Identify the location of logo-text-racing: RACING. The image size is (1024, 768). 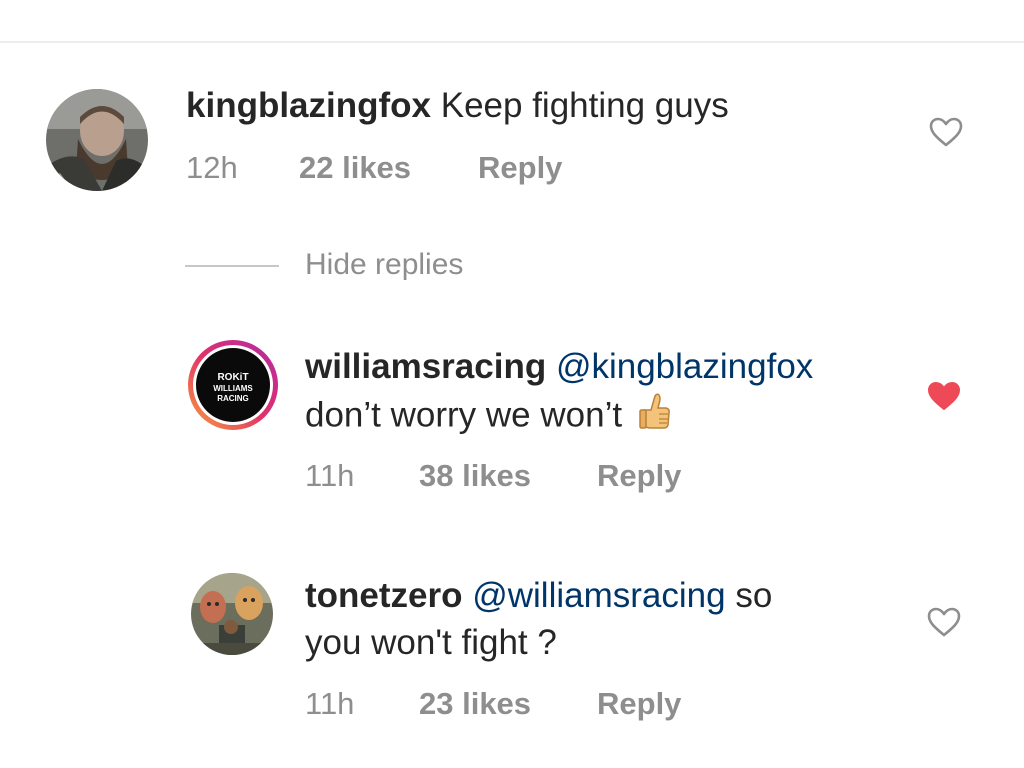
(233, 398).